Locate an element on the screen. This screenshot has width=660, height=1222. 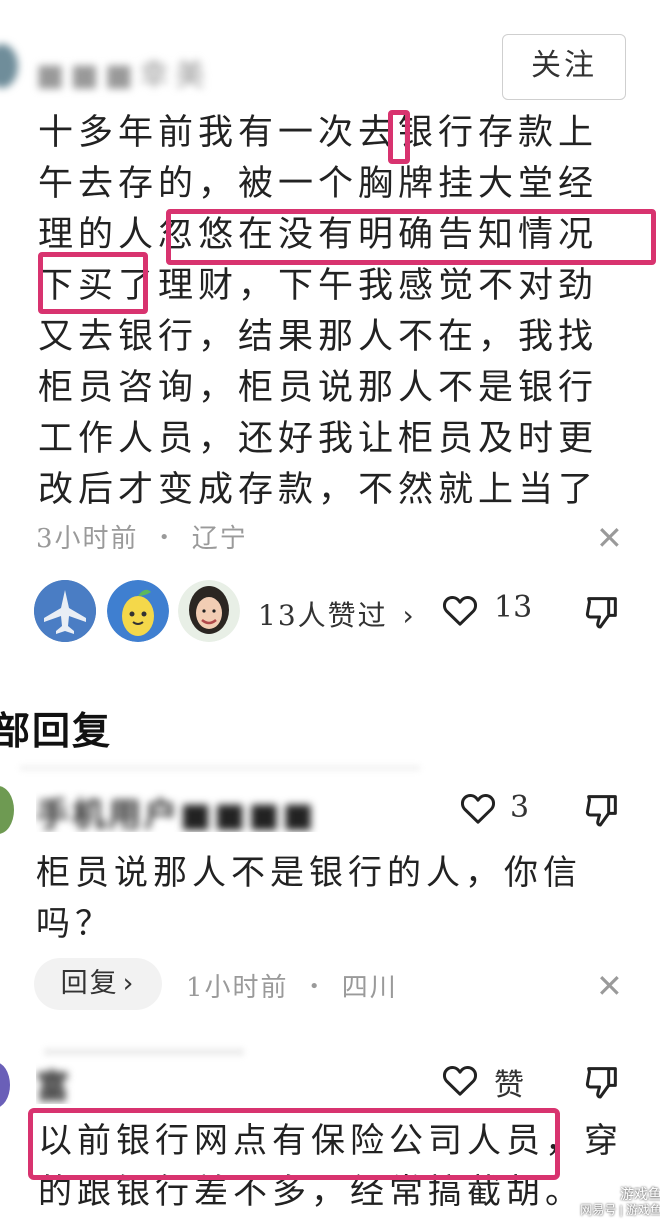
highlight-box-insurance is located at coordinates (294, 1144).